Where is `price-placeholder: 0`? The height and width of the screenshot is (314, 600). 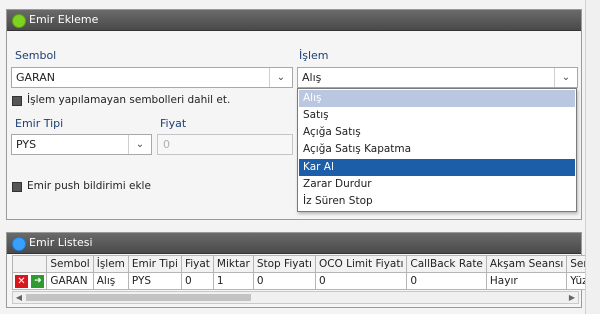 price-placeholder: 0 is located at coordinates (166, 144).